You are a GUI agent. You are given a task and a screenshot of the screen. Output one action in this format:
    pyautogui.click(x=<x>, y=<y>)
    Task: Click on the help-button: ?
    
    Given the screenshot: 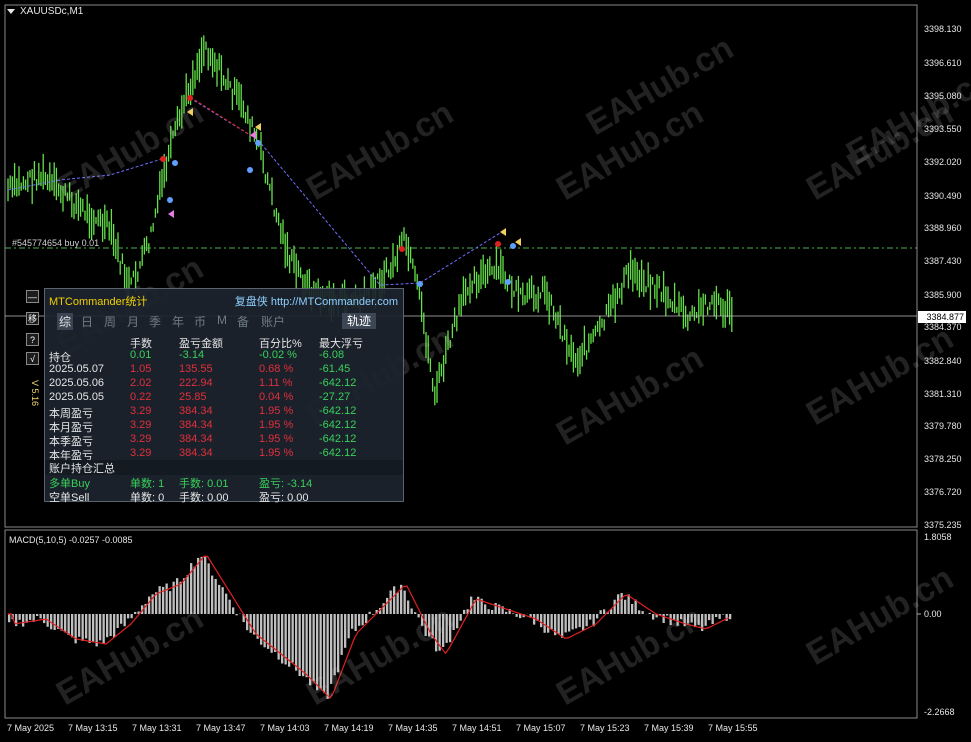 What is the action you would take?
    pyautogui.click(x=32, y=339)
    